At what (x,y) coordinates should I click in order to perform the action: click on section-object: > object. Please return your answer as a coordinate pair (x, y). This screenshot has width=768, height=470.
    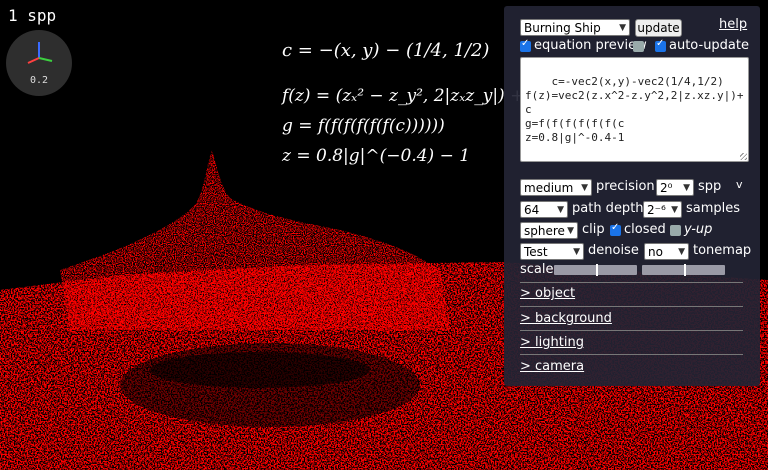
    Looking at the image, I should click on (631, 293).